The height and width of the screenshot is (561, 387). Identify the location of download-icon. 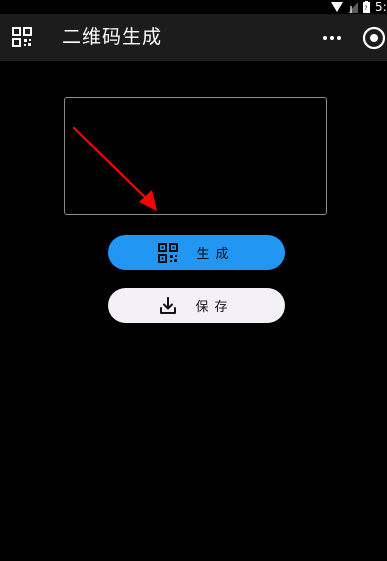
(168, 305).